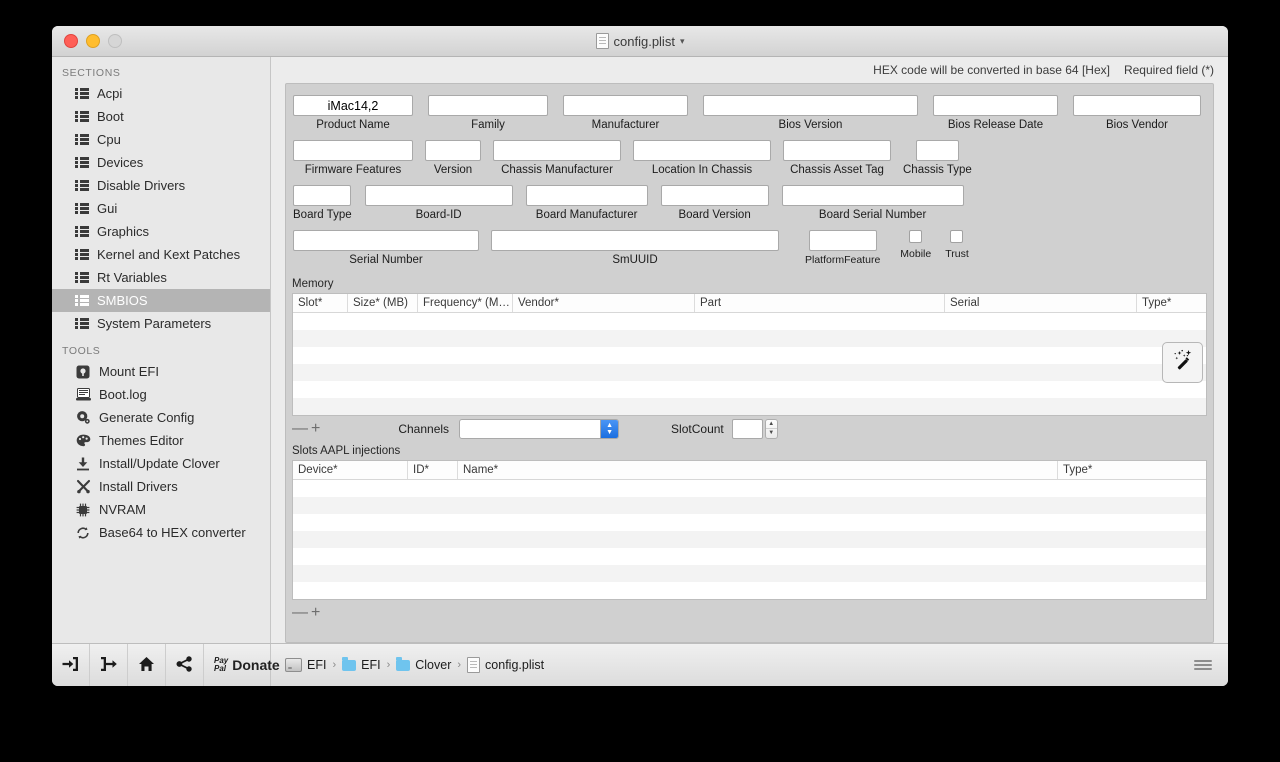  I want to click on sidebar-item-rt-variables: Rt Variables, so click(161, 277).